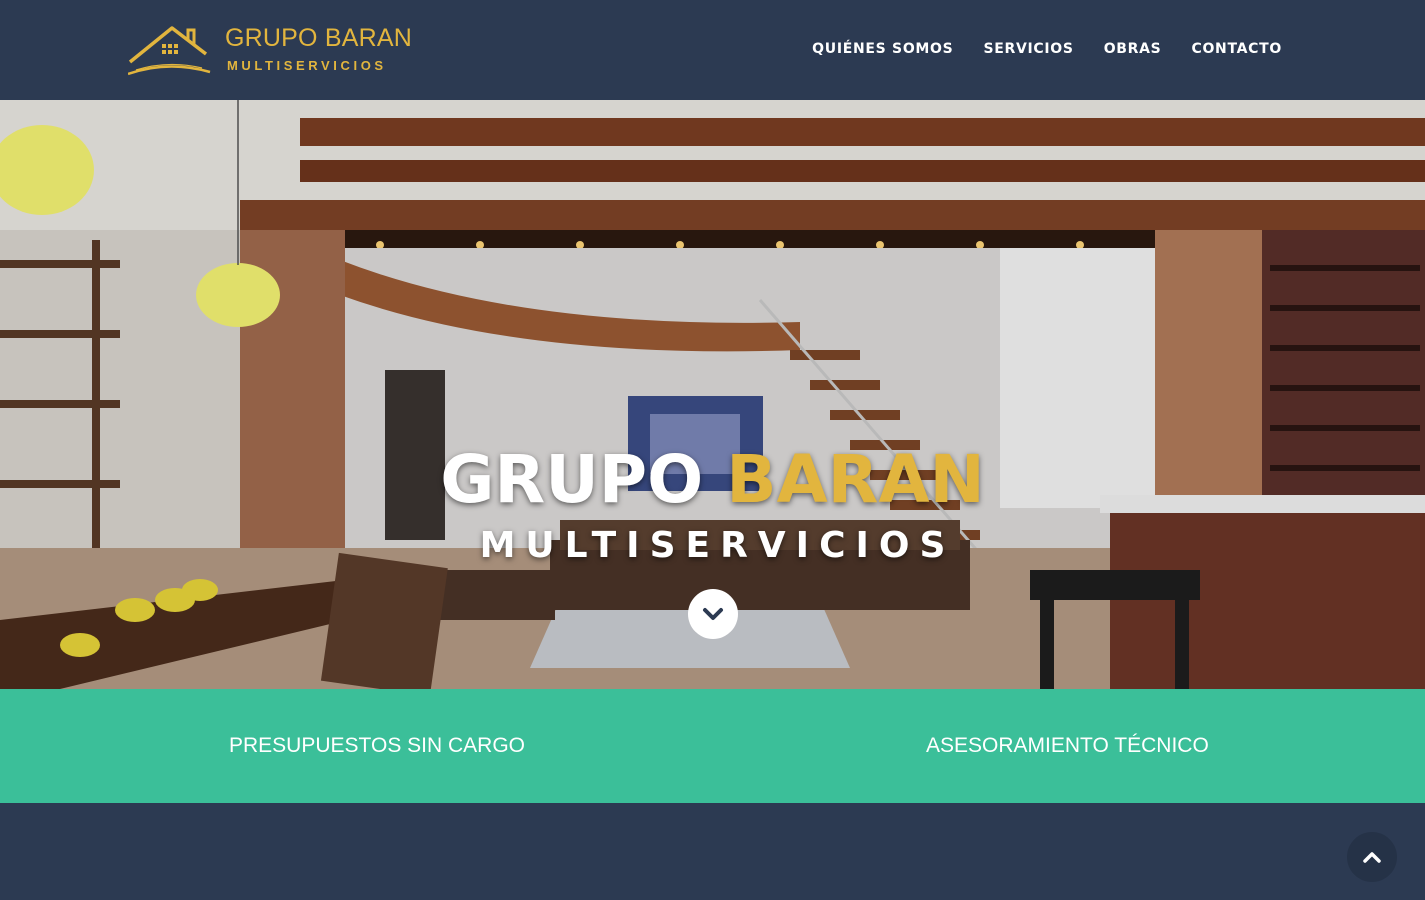  I want to click on chevron-up-icon, so click(1372, 857).